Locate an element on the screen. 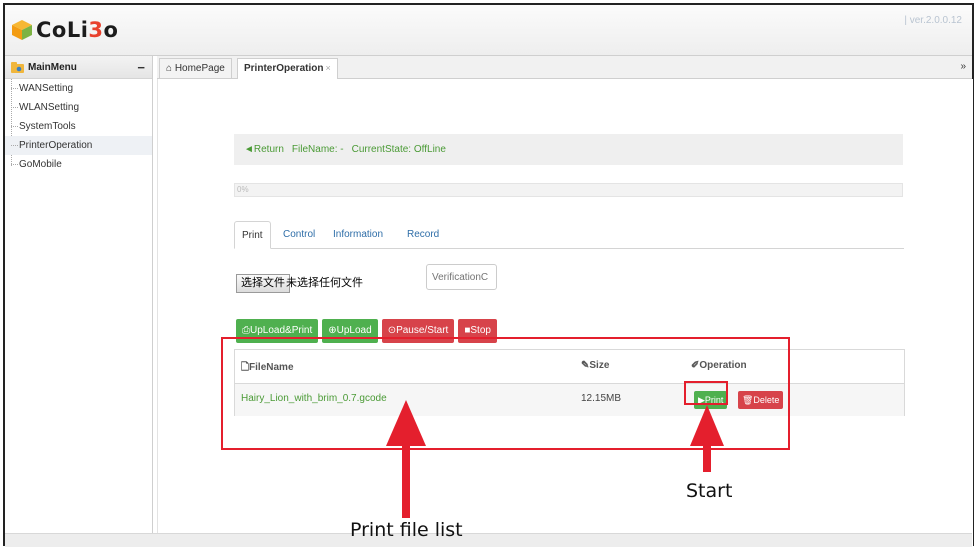  print-file-list-annotation-label: Print file list is located at coordinates (406, 530).